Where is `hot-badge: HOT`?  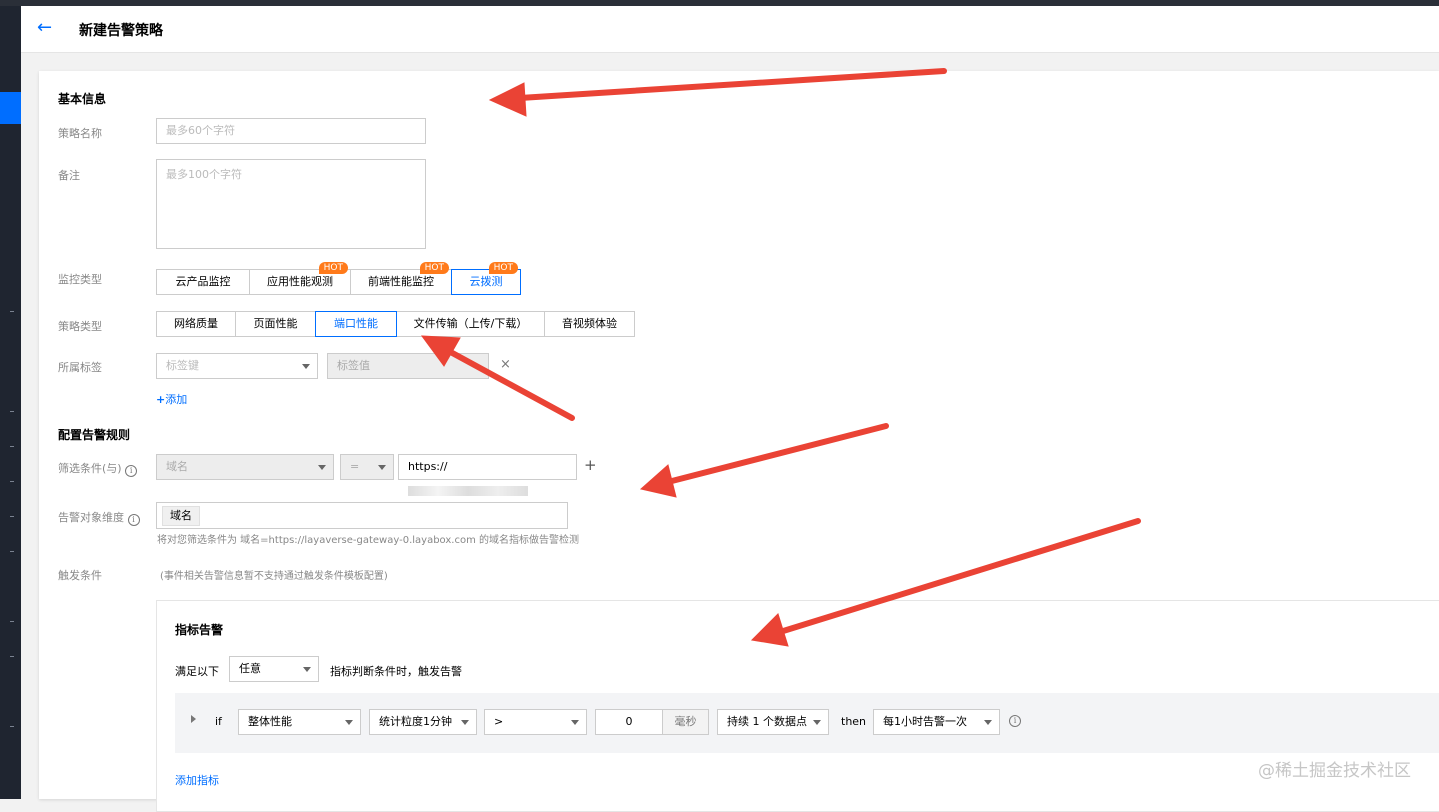 hot-badge: HOT is located at coordinates (503, 268).